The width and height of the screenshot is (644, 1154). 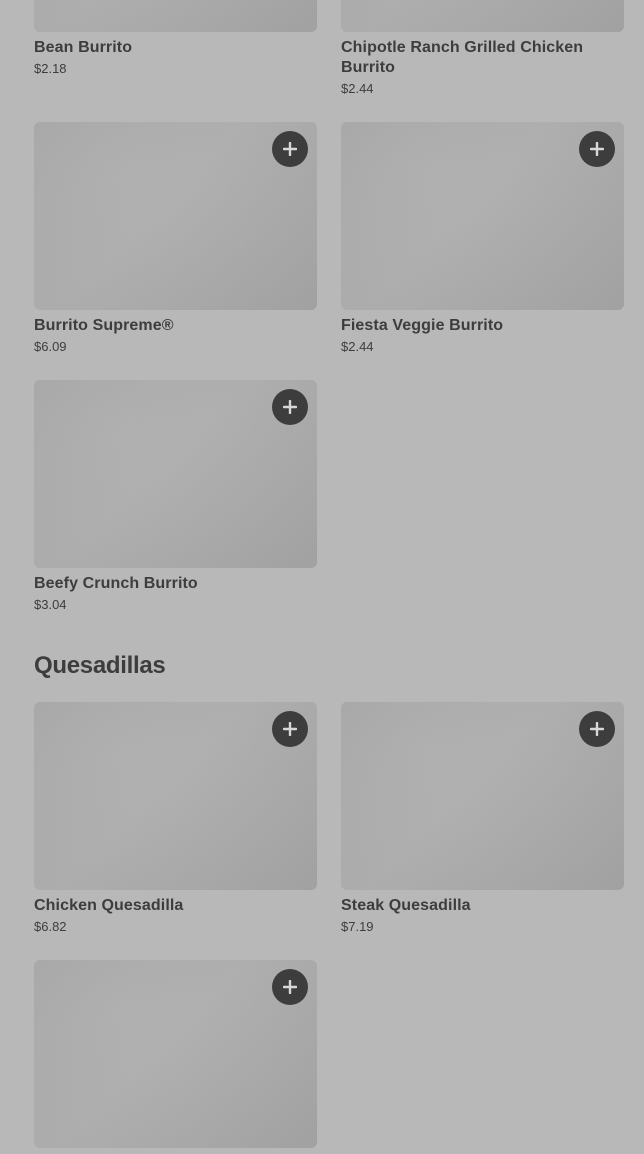 What do you see at coordinates (50, 346) in the screenshot?
I see `menu-item-price: $6.09` at bounding box center [50, 346].